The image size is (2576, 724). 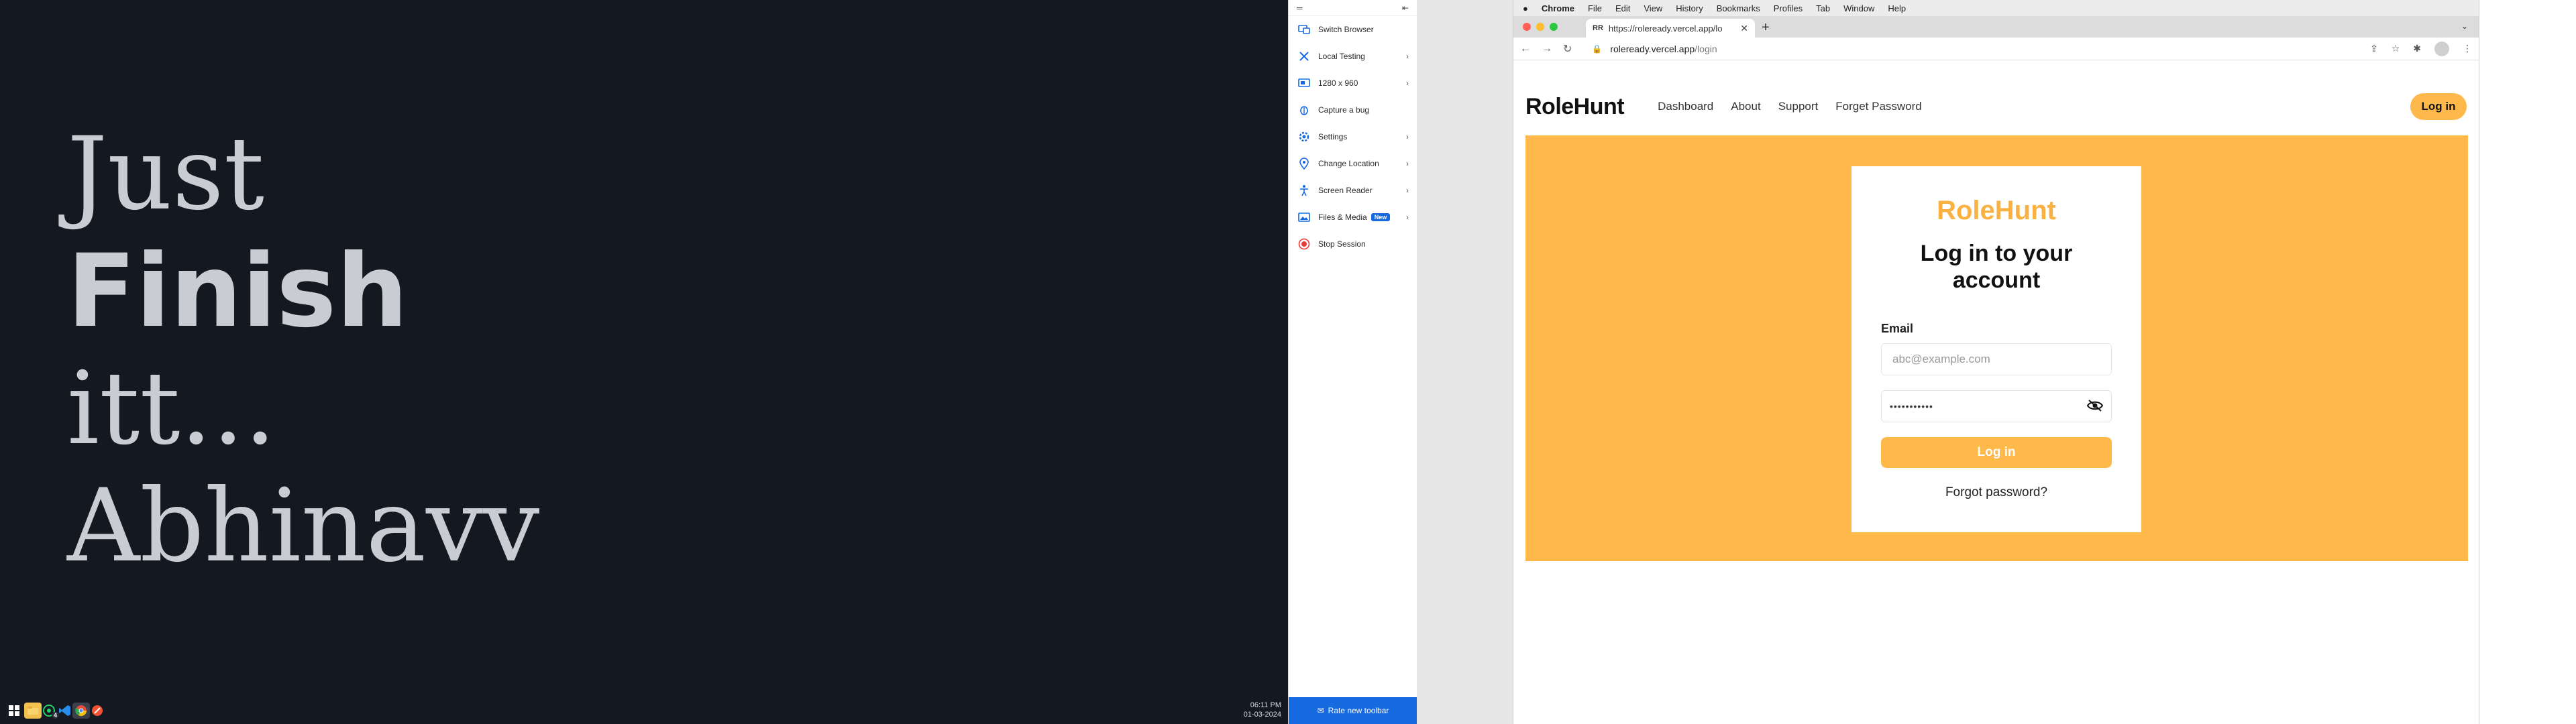 I want to click on new-badge: New, so click(x=1381, y=217).